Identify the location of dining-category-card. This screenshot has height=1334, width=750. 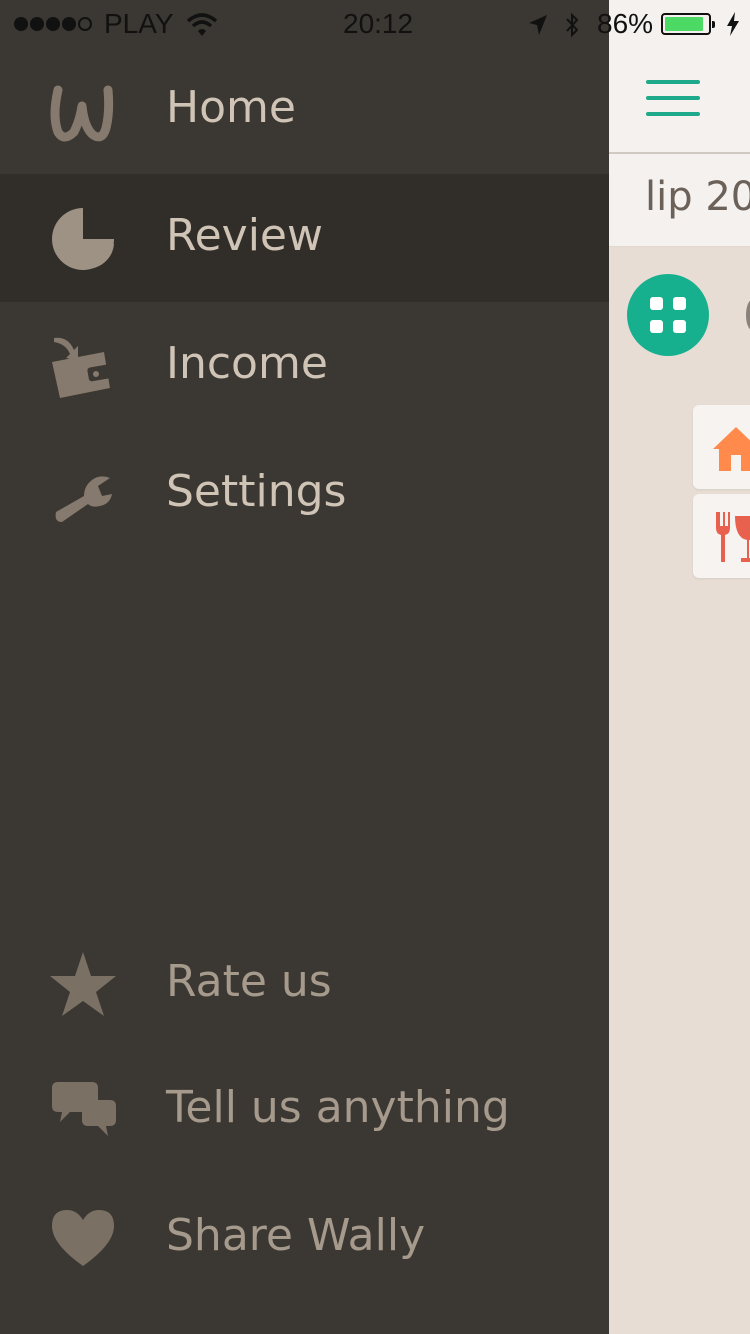
(721, 536).